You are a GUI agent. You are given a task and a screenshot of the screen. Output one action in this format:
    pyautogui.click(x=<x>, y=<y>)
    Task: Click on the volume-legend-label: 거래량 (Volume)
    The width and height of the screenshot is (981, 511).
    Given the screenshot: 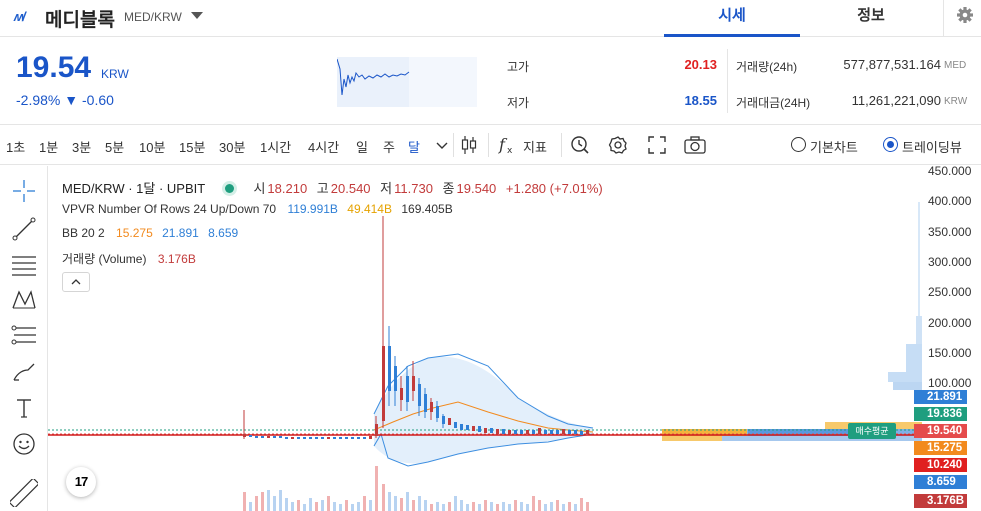 What is the action you would take?
    pyautogui.click(x=104, y=259)
    